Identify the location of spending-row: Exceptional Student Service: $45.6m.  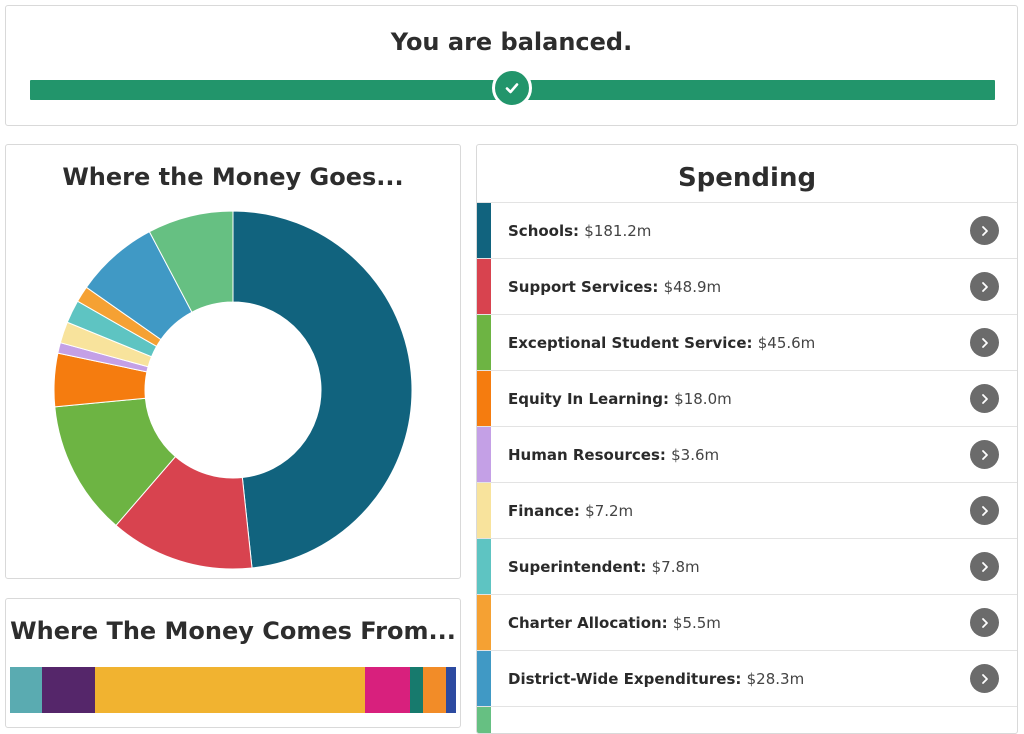
(747, 342).